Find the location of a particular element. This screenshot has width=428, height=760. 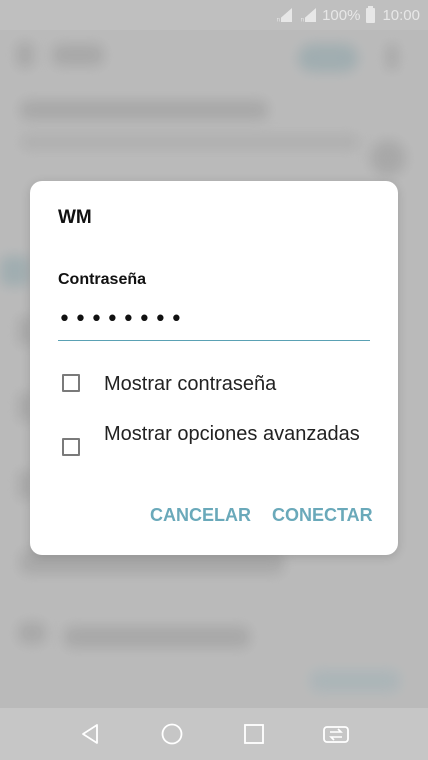

connect-button: CONECTAR is located at coordinates (322, 515).